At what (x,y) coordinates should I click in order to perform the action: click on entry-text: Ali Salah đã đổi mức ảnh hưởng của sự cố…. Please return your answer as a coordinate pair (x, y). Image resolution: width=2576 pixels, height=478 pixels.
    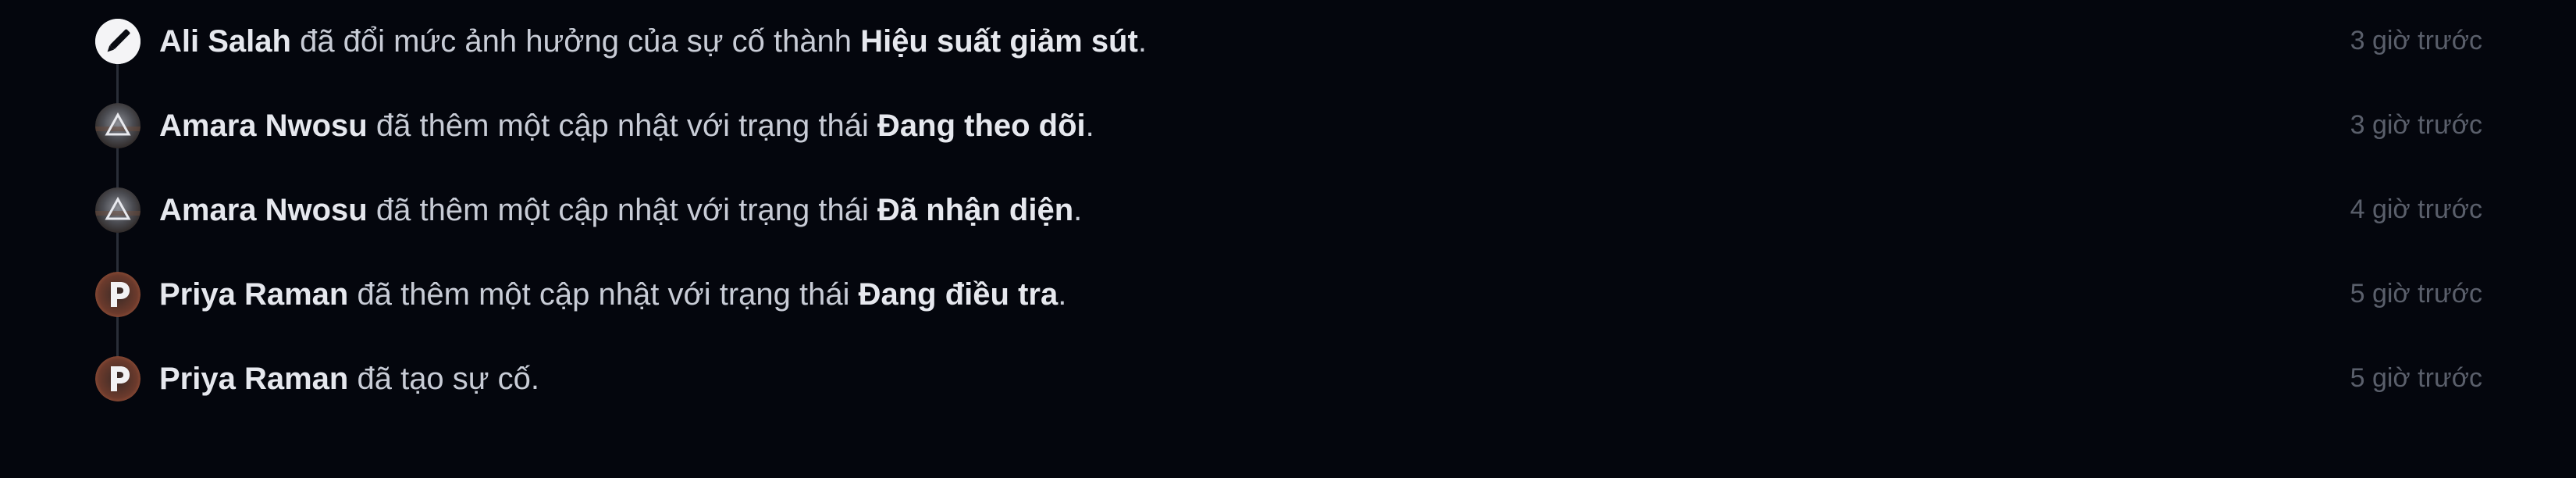
    Looking at the image, I should click on (653, 41).